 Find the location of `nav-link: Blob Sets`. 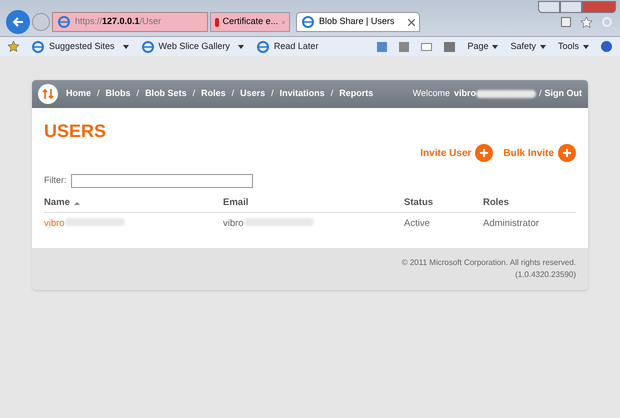

nav-link: Blob Sets is located at coordinates (166, 94).